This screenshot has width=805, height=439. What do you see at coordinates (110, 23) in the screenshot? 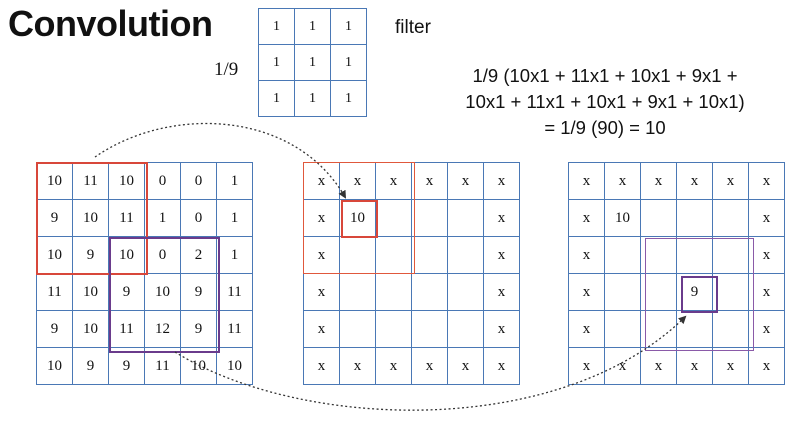
I see `page-title: Convolution` at bounding box center [110, 23].